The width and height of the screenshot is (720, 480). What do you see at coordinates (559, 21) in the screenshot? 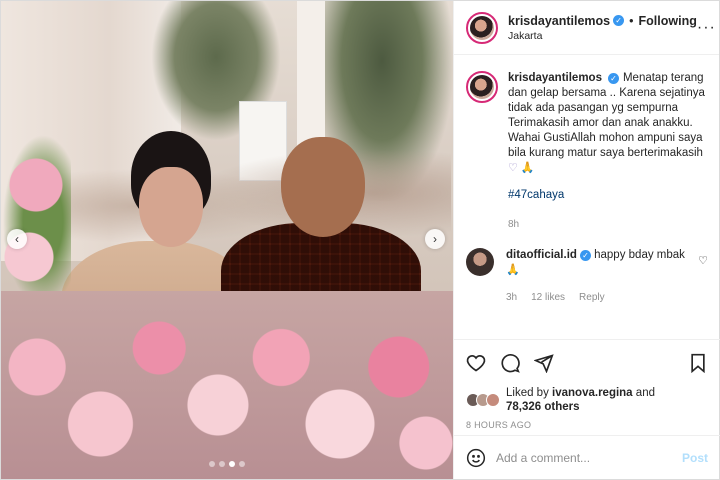
I see `author-username: krisdayantilemos` at bounding box center [559, 21].